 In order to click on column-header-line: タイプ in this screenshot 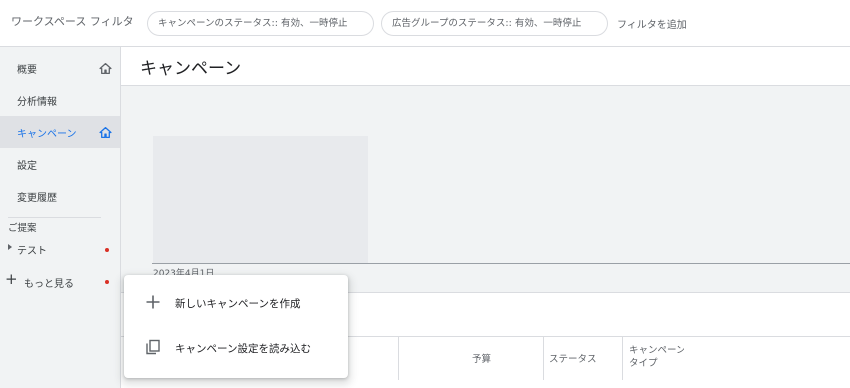, I will do `click(643, 363)`.